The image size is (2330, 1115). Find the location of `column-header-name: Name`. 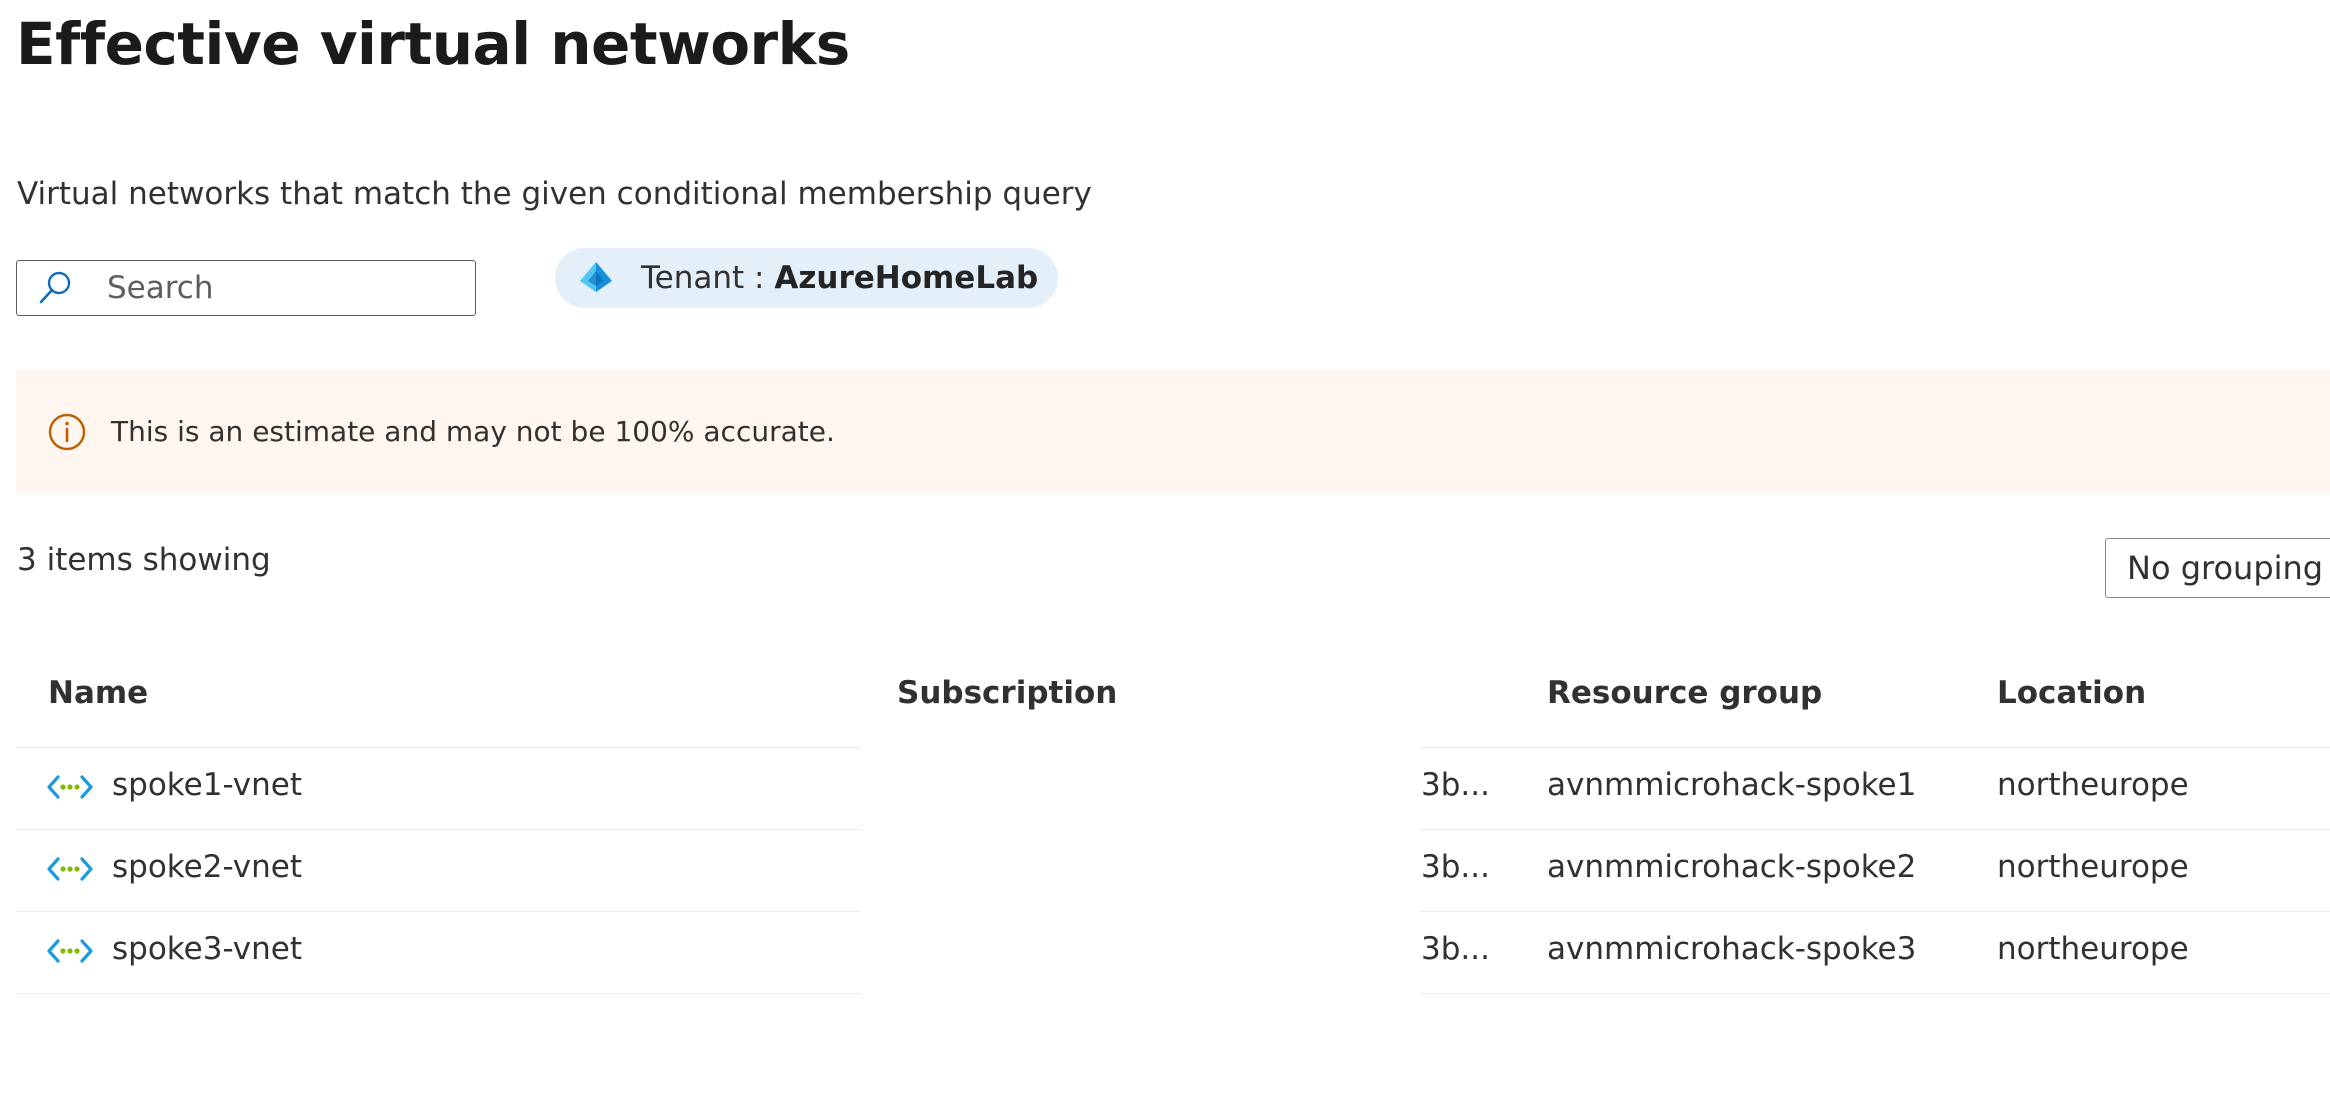

column-header-name: Name is located at coordinates (98, 693).